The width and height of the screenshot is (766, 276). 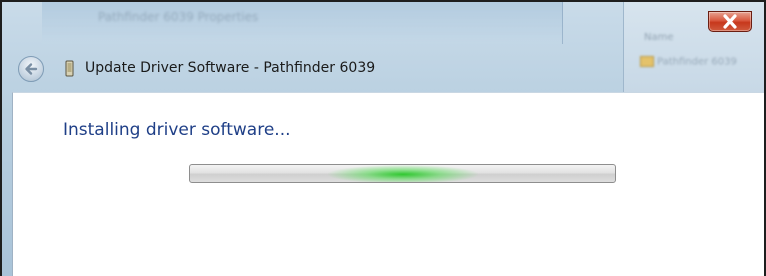 I want to click on progress-bar, so click(x=402, y=173).